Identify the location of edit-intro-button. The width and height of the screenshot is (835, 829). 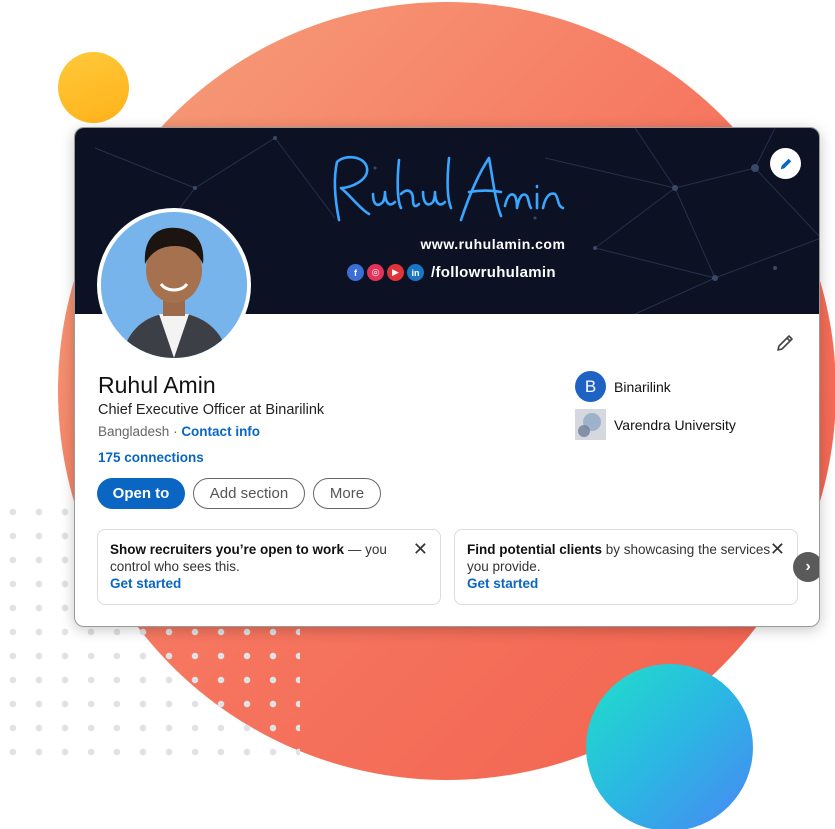
(785, 343).